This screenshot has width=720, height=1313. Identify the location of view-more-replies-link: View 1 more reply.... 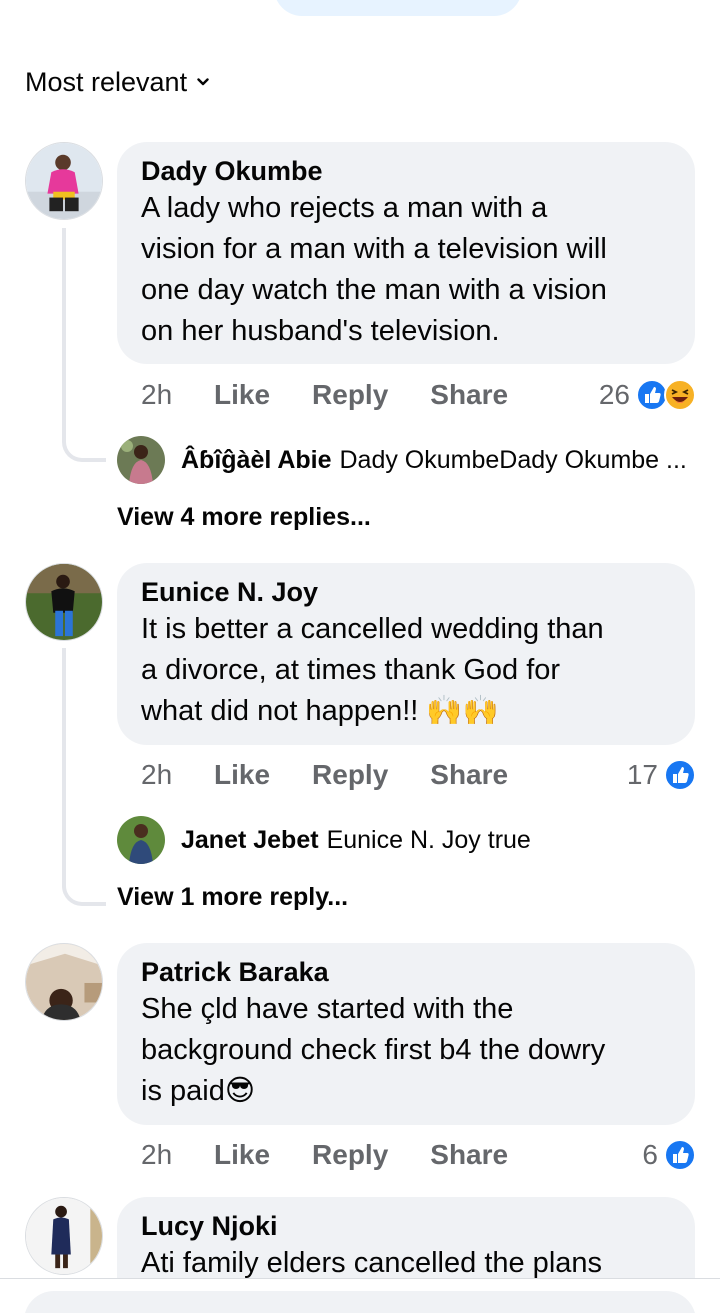
(232, 897).